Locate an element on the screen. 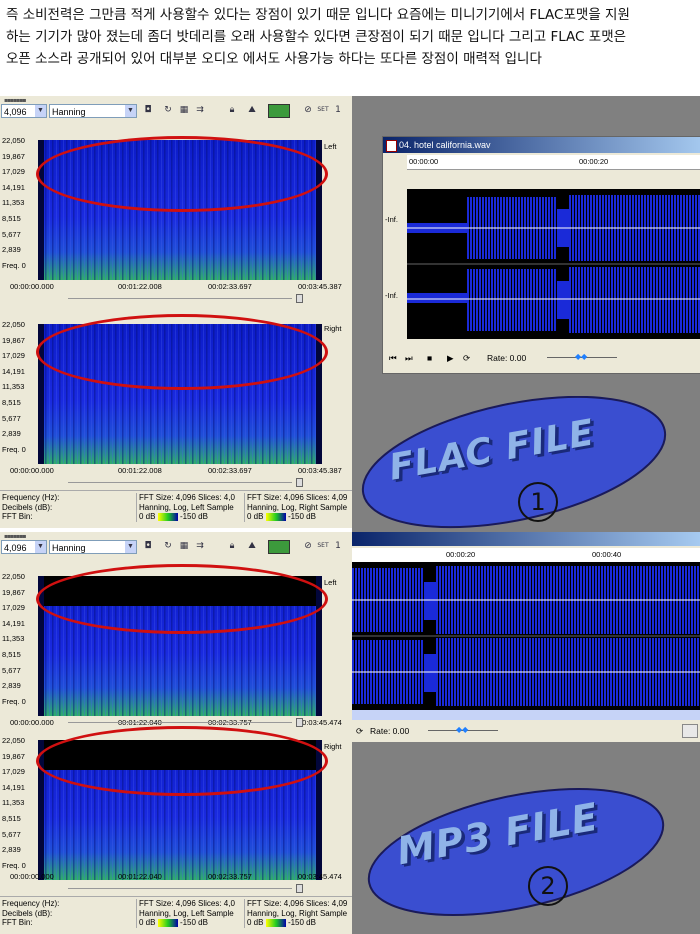 This screenshot has width=700, height=934. window-title-bar: 04. hotel california.wav is located at coordinates (541, 145).